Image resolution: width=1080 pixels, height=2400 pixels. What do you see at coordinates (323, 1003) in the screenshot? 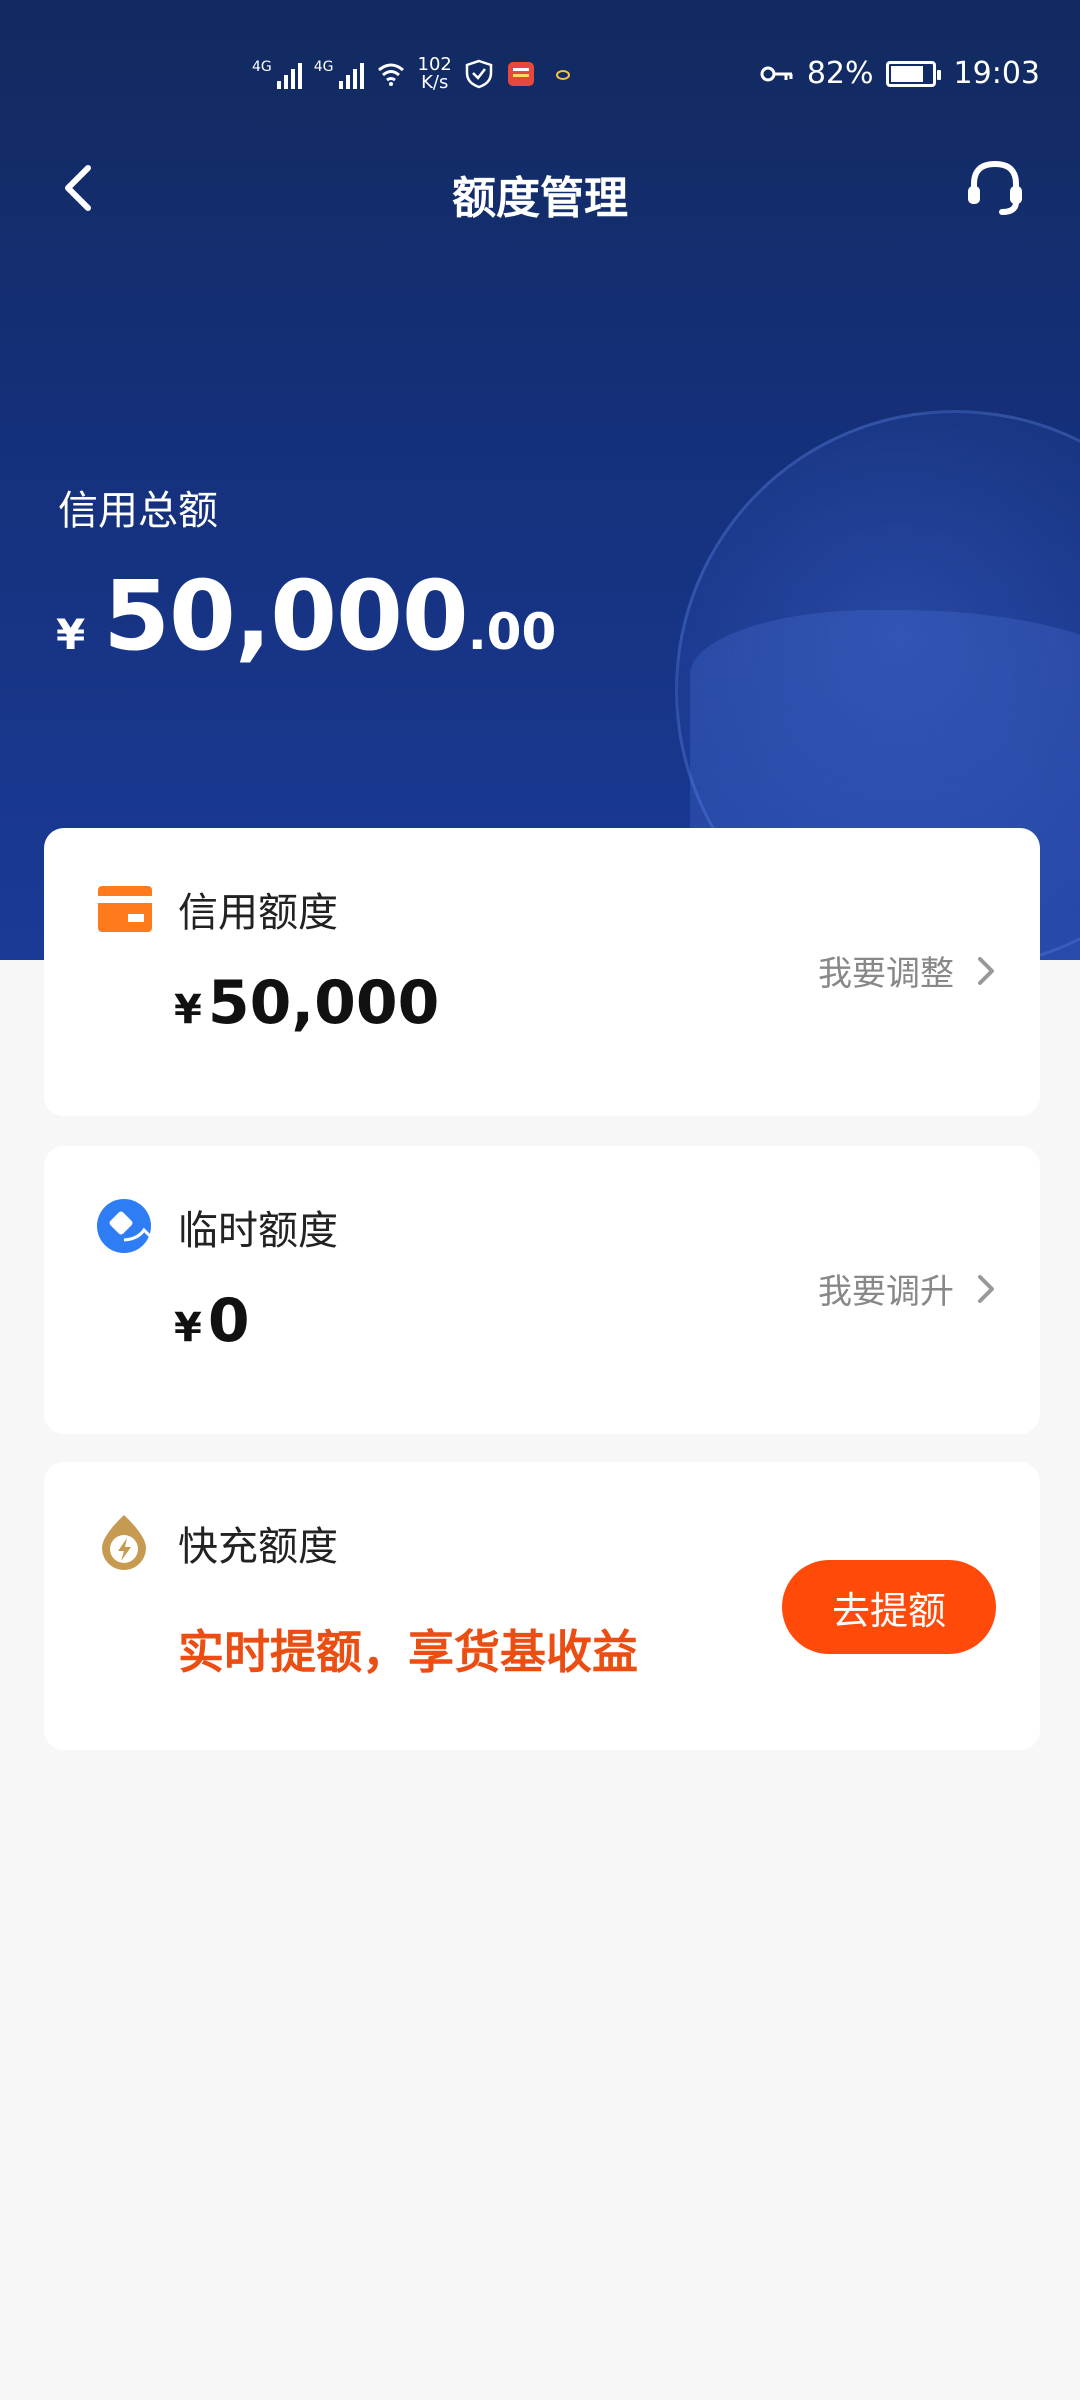
I see `credit-limit-amount: 50,000` at bounding box center [323, 1003].